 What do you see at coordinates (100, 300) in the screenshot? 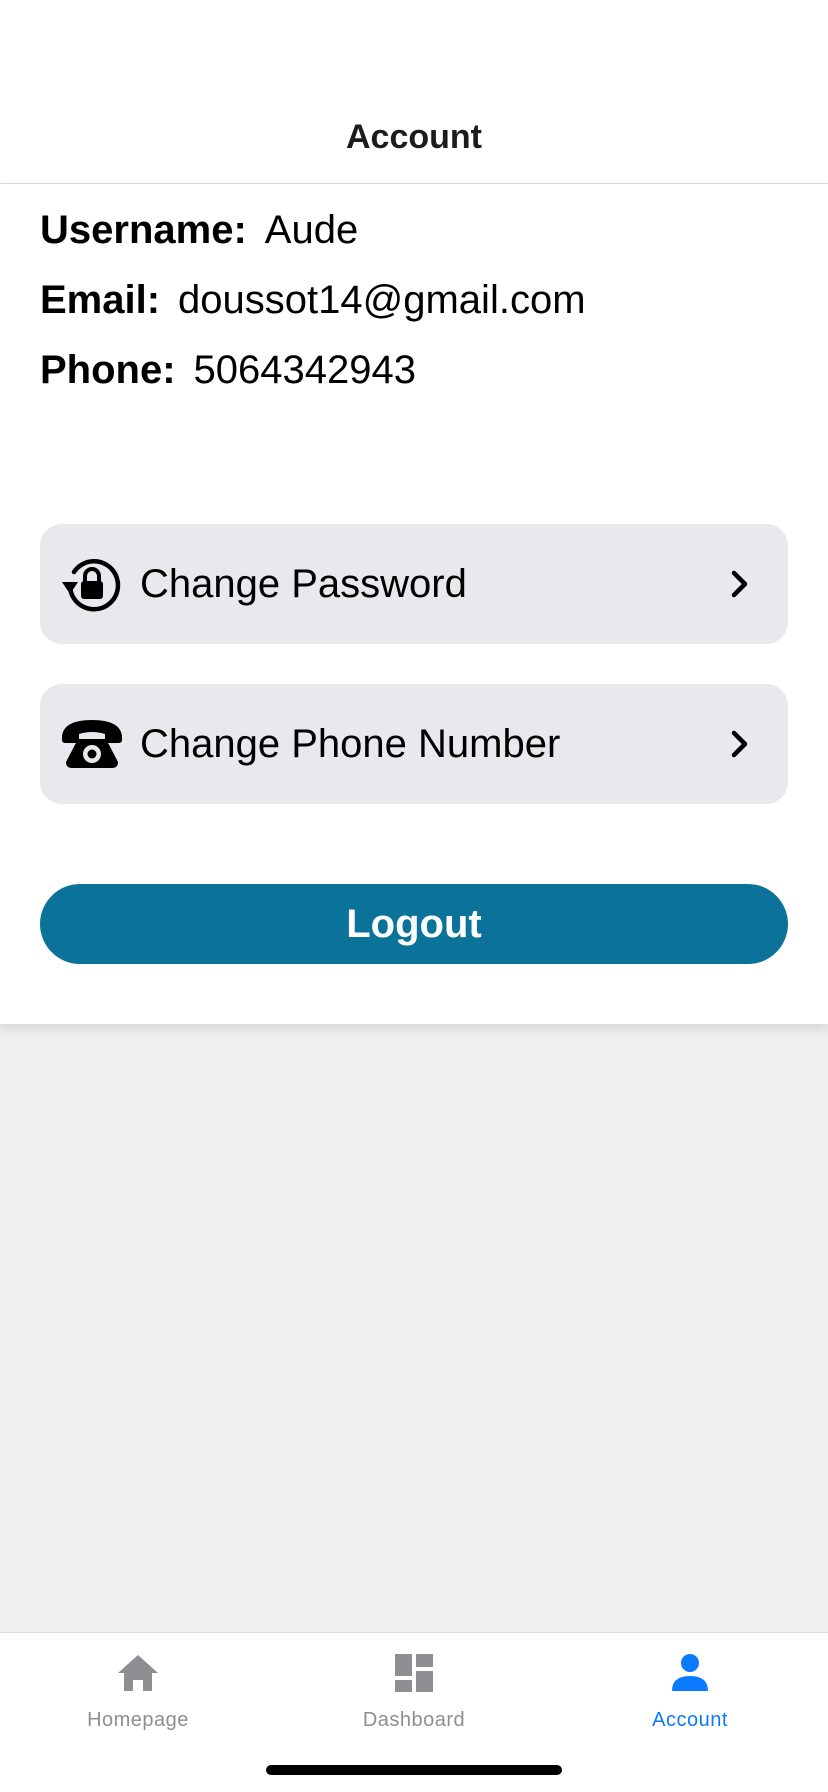
I see `email-label: Email:` at bounding box center [100, 300].